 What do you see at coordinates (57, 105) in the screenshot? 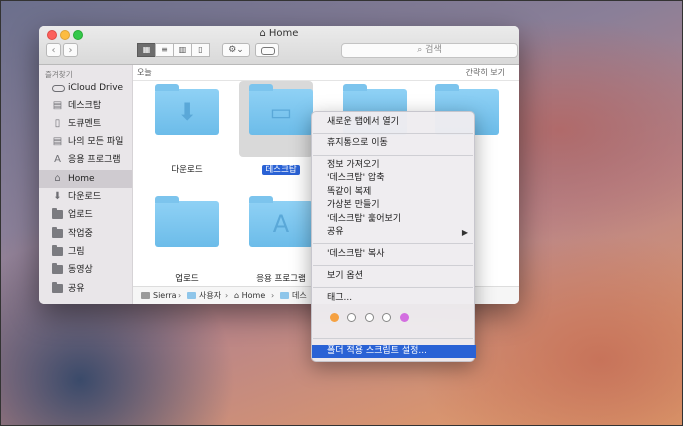
I see `desktop-icon: ▤` at bounding box center [57, 105].